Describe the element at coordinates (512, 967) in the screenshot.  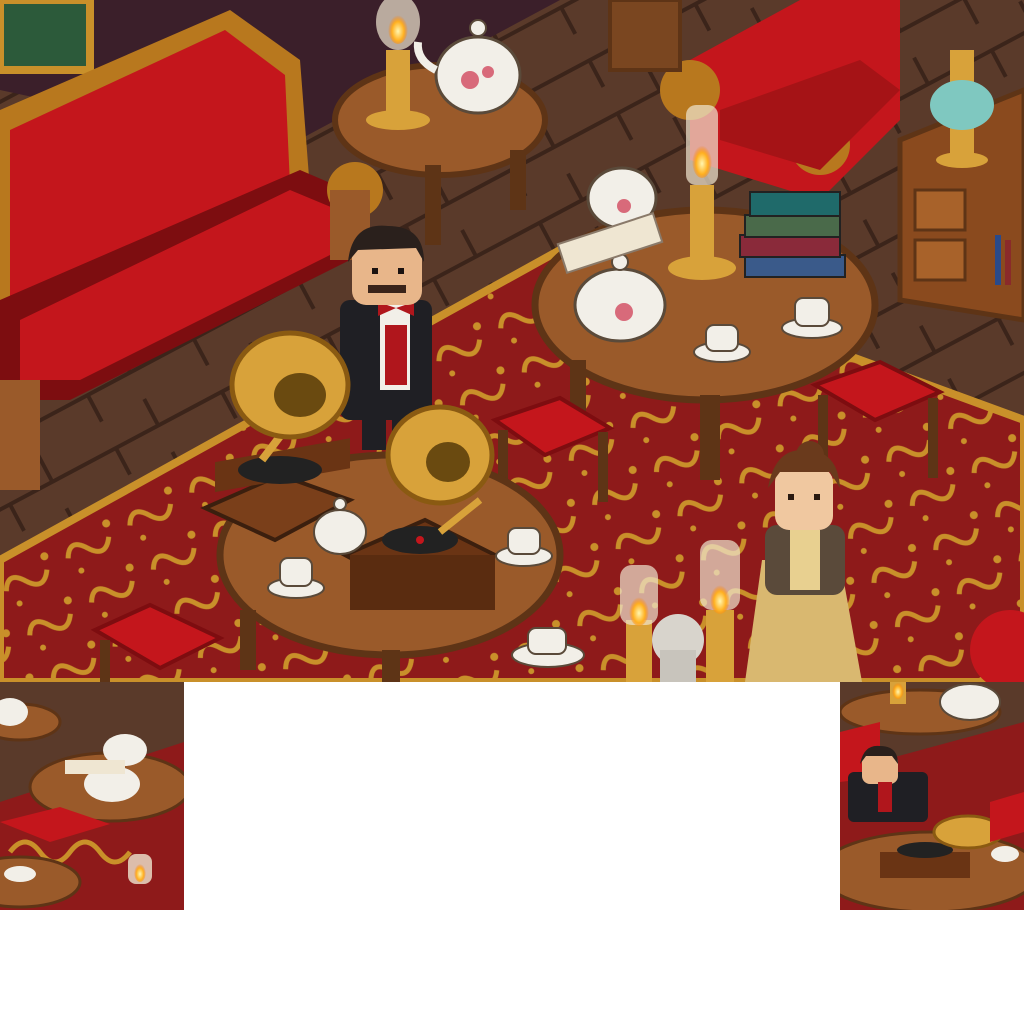
I see `bottom-blank-area` at that location.